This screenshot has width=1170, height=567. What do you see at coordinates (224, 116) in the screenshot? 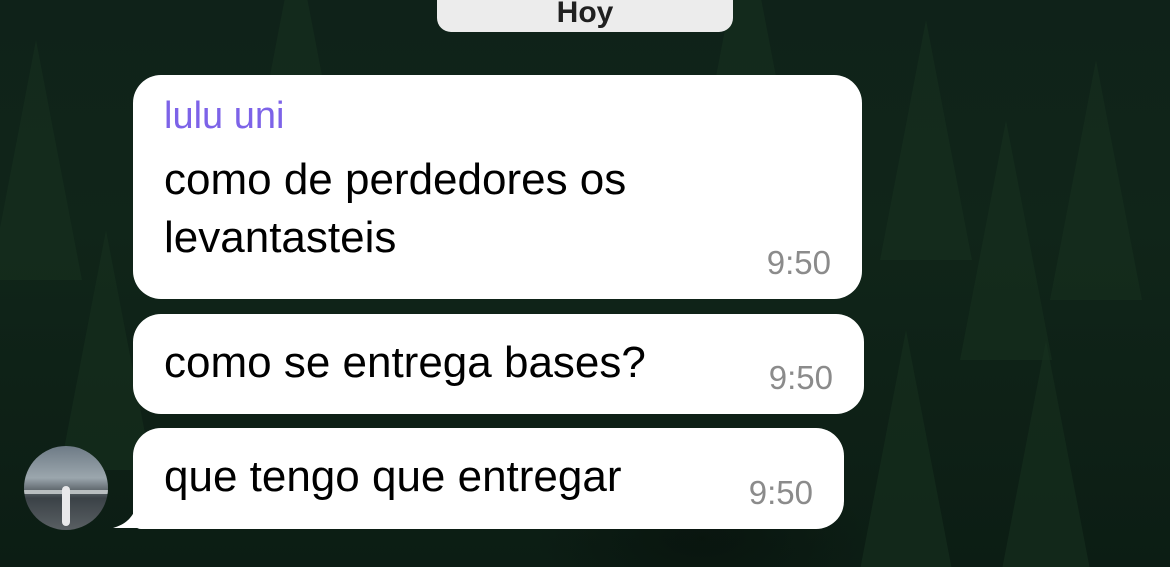
I see `sender-name: lulu uni` at bounding box center [224, 116].